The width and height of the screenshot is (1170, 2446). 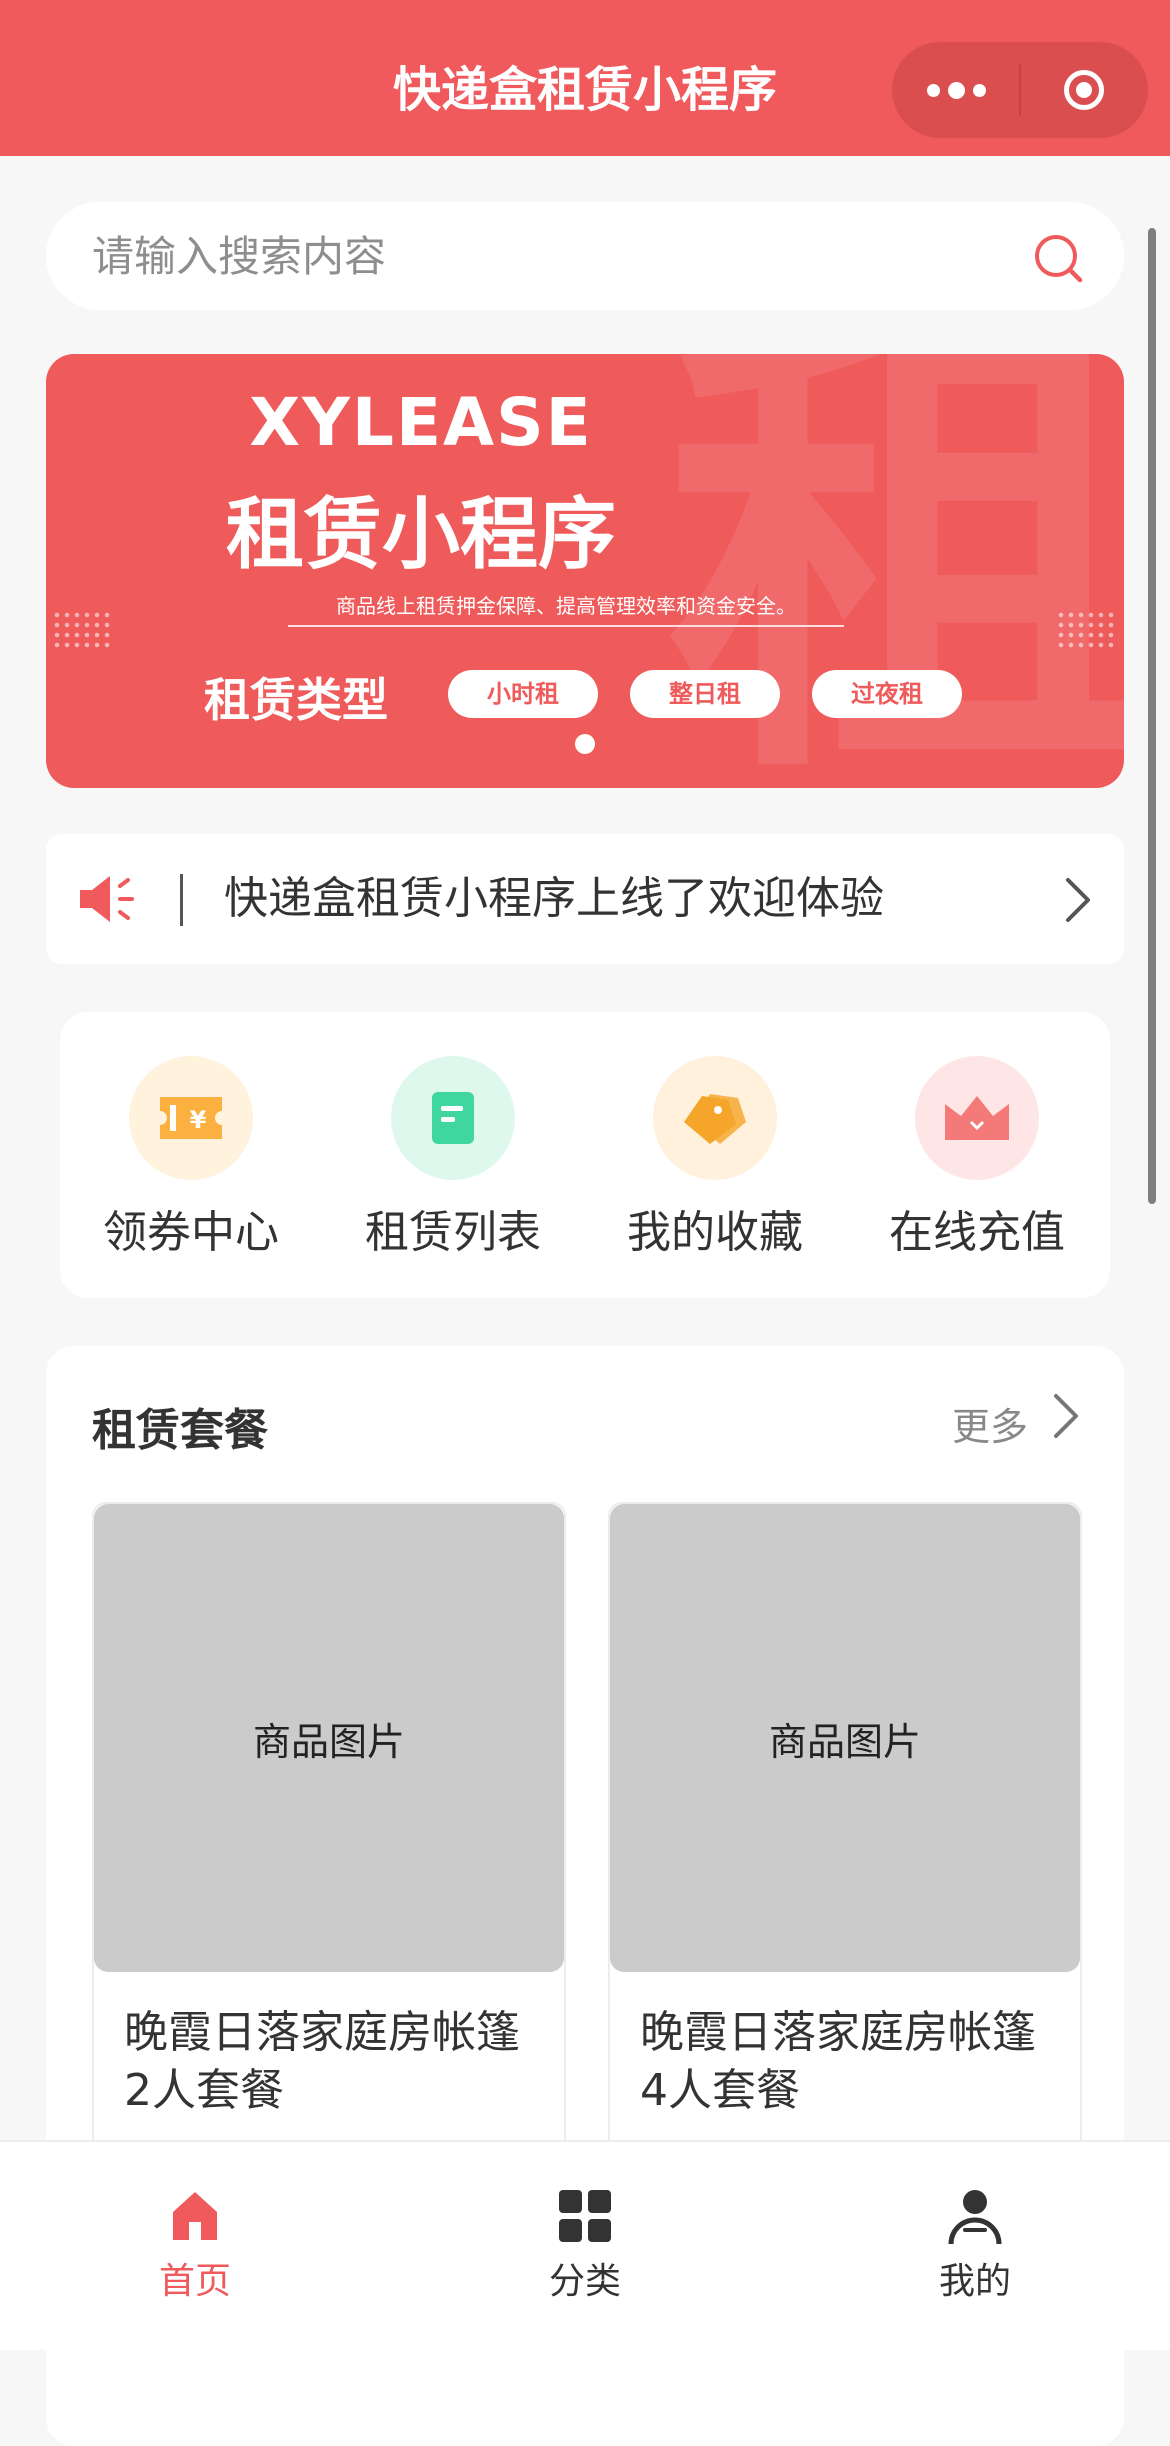 I want to click on menu-label: 我的收藏, so click(x=715, y=1232).